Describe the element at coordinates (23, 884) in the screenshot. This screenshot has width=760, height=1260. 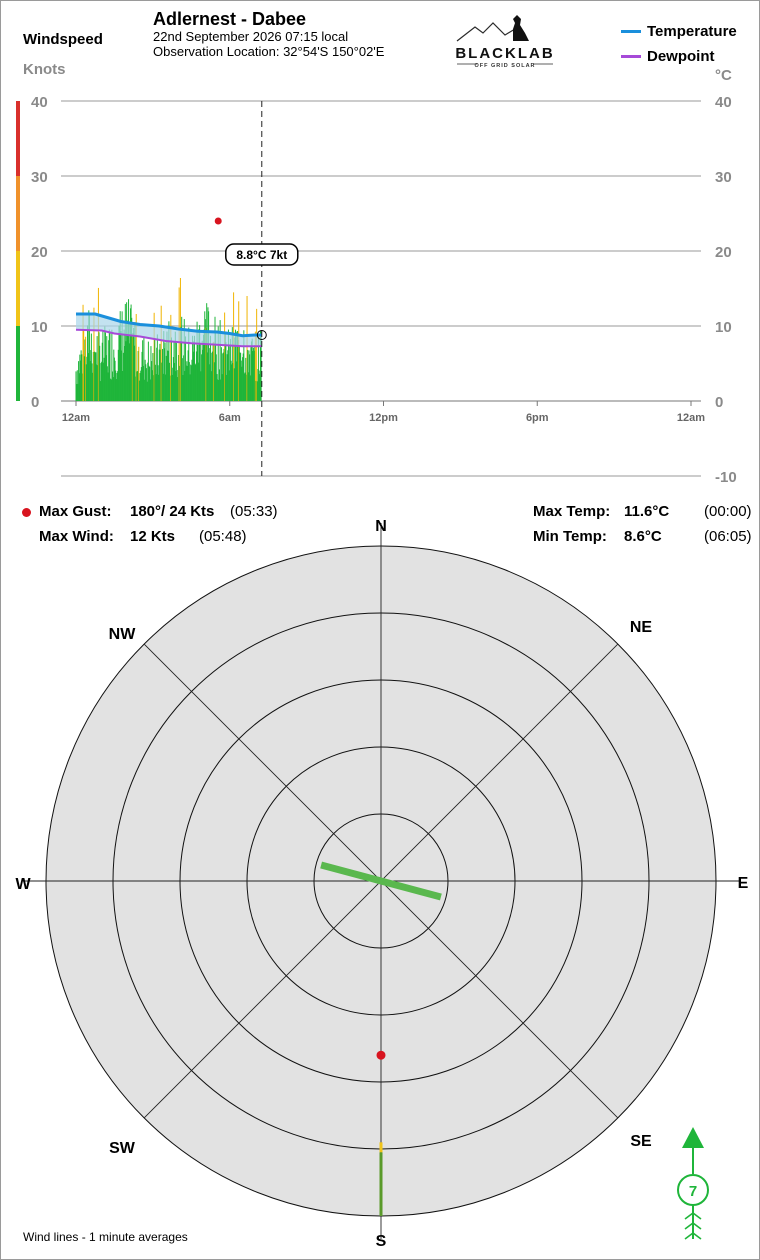
I see `compass-label-w: W` at that location.